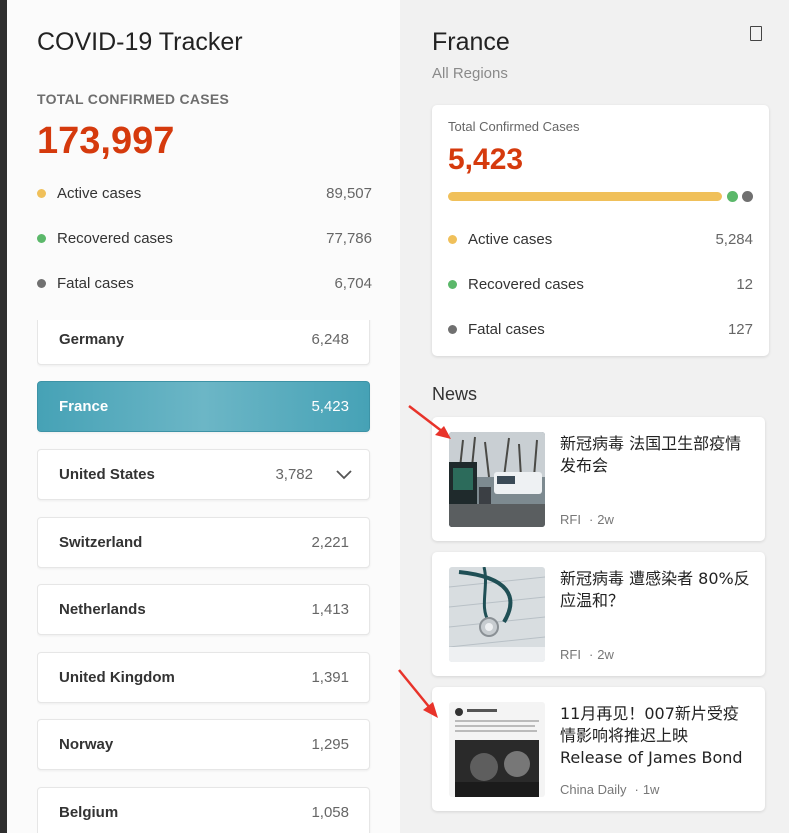 Image resolution: width=789 pixels, height=833 pixels. I want to click on fatal-value: 127, so click(740, 329).